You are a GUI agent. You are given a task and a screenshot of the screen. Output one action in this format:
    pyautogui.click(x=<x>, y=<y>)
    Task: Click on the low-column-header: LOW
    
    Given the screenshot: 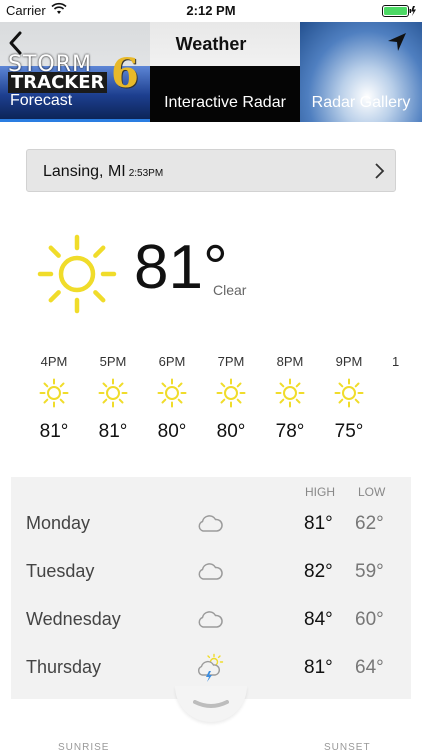 What is the action you would take?
    pyautogui.click(x=372, y=492)
    